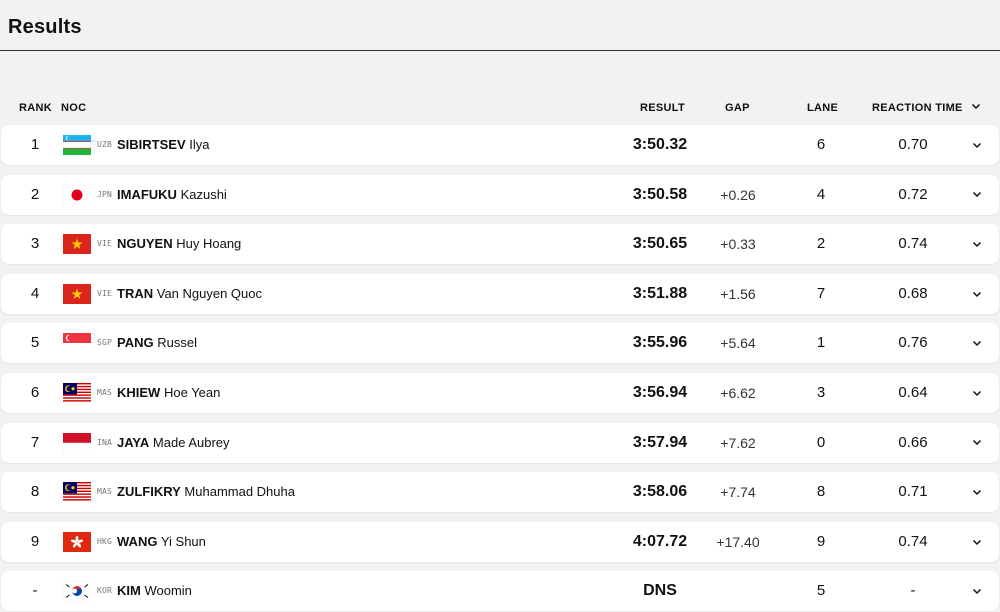 Image resolution: width=1000 pixels, height=612 pixels. Describe the element at coordinates (35, 392) in the screenshot. I see `rank-cell: 6` at that location.